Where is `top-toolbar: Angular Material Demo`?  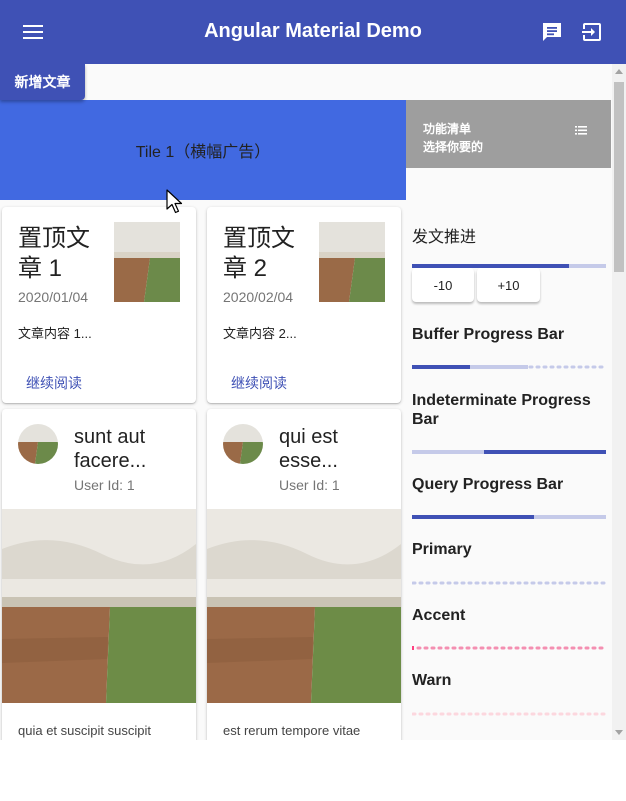 top-toolbar: Angular Material Demo is located at coordinates (313, 32).